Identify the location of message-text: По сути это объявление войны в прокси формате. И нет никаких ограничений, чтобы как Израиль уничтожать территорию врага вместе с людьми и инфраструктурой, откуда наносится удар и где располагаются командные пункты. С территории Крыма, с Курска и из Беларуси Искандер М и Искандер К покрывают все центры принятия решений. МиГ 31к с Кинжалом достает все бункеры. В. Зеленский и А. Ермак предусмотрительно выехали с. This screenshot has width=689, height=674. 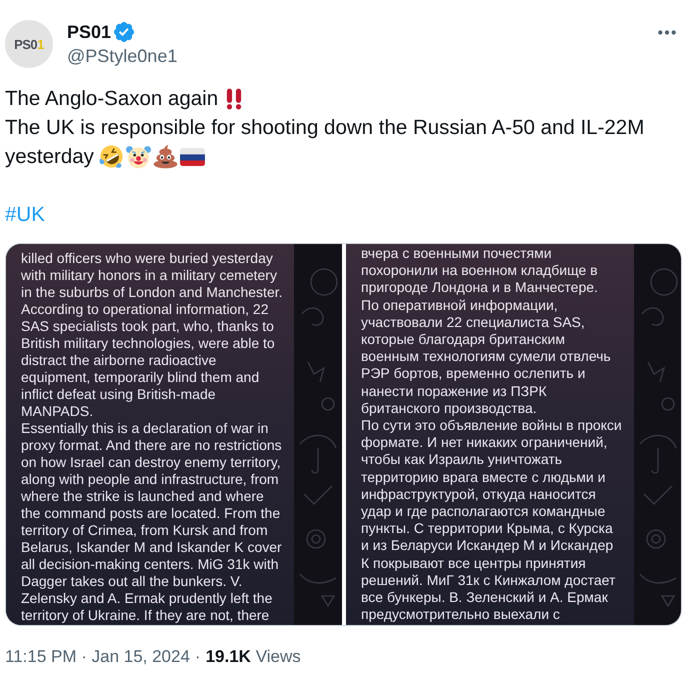
(492, 520).